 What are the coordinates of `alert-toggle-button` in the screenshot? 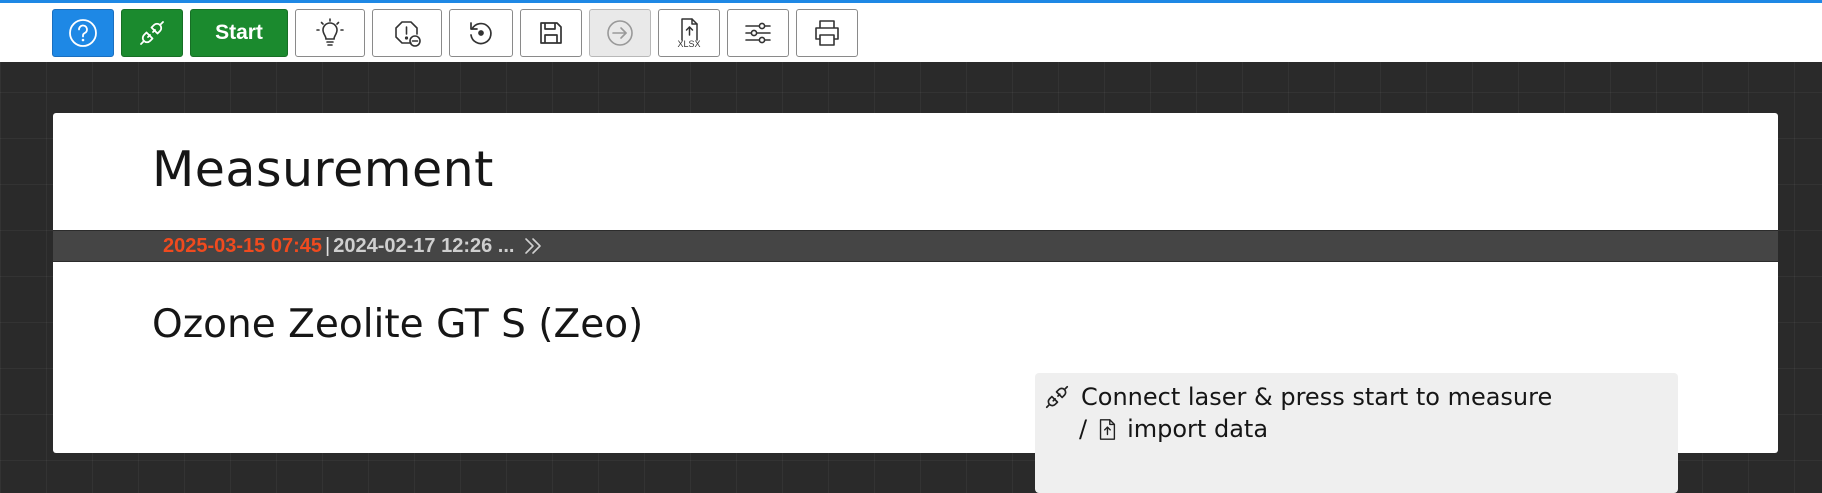 It's located at (407, 32).